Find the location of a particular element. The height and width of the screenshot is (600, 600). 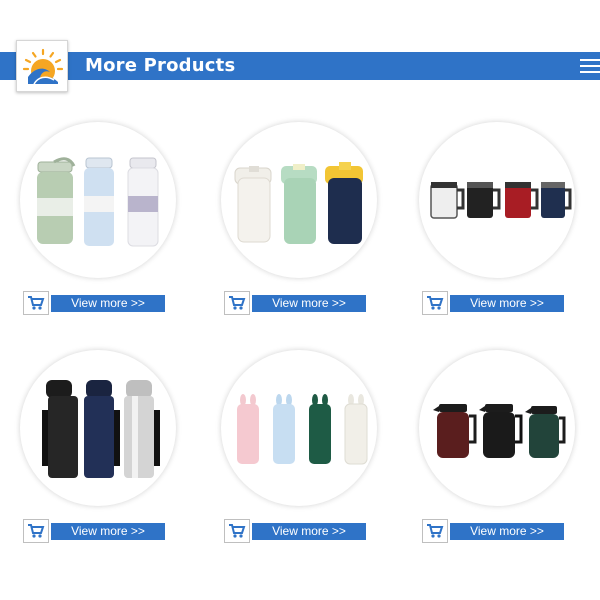

product-image-camping-mugs is located at coordinates (497, 200).